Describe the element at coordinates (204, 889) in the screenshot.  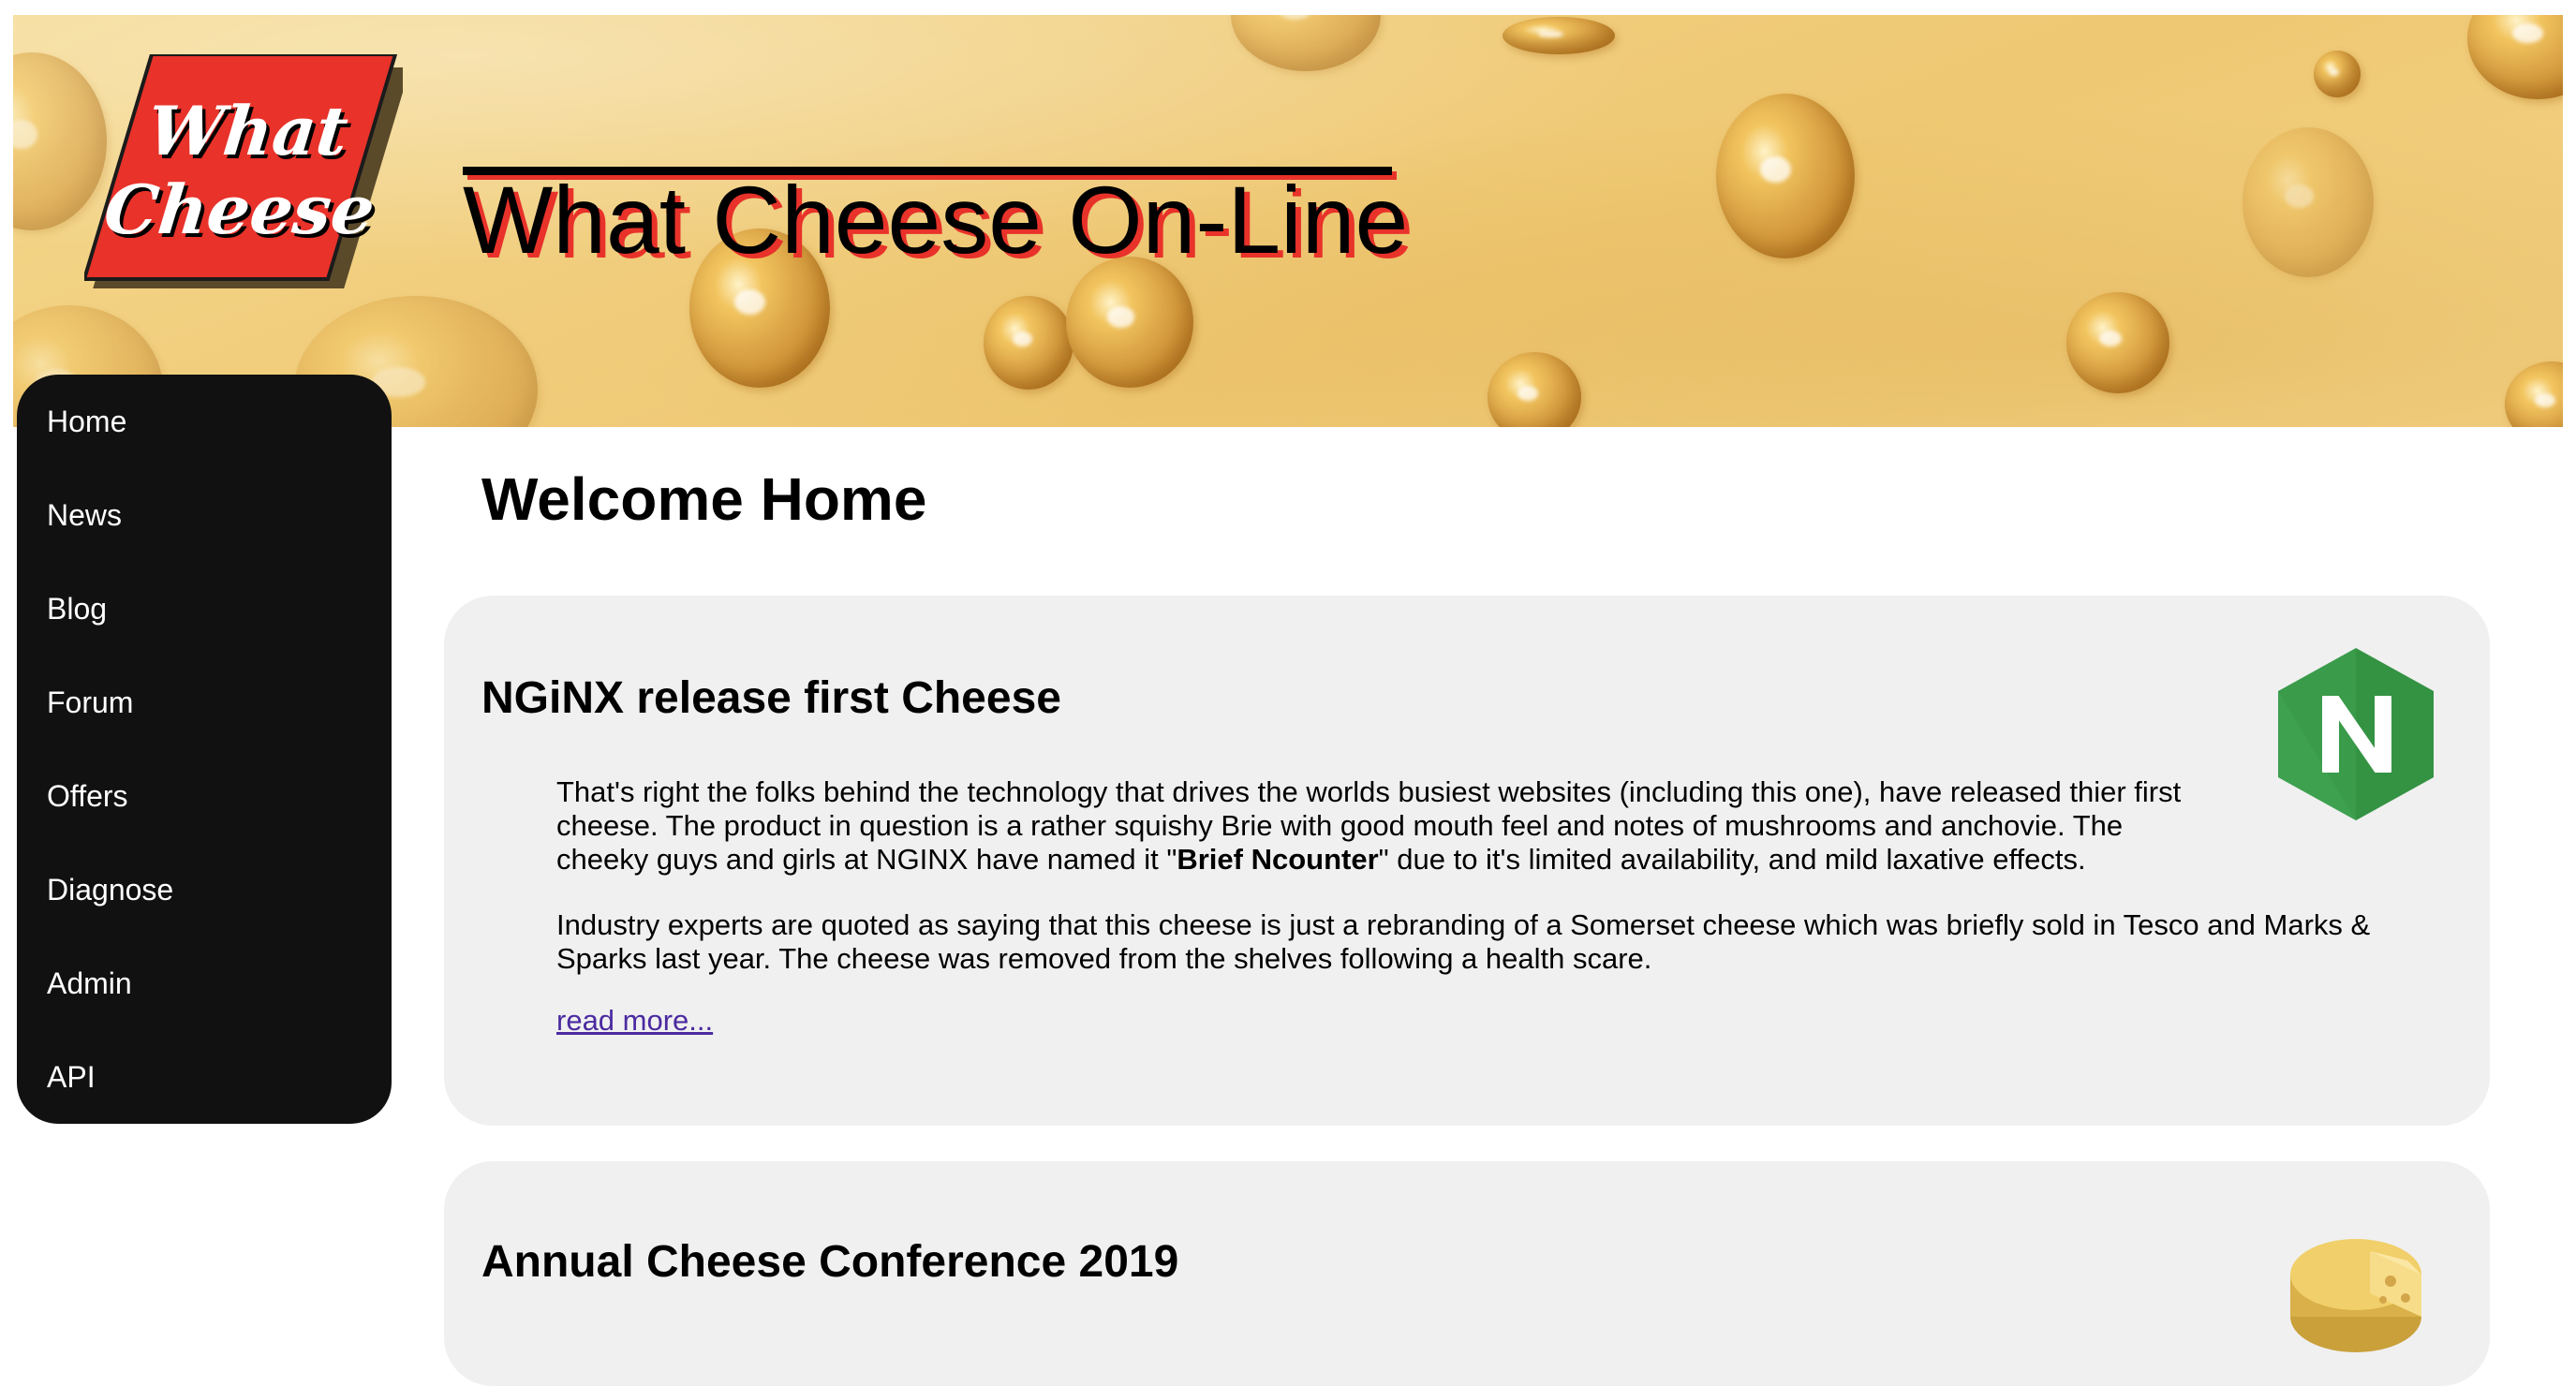
I see `sidebar-item-diagnose: Diagnose` at that location.